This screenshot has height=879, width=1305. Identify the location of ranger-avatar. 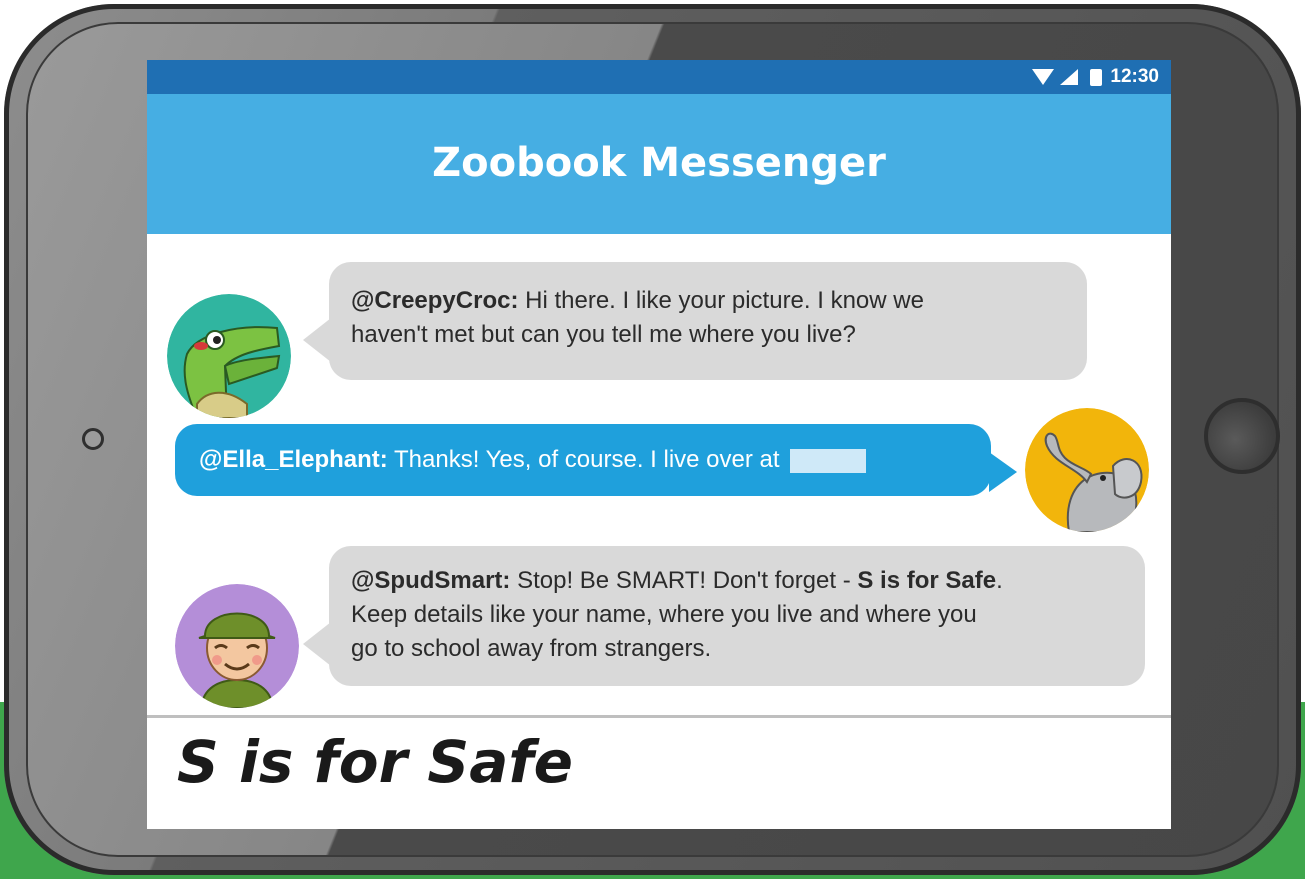
(237, 646).